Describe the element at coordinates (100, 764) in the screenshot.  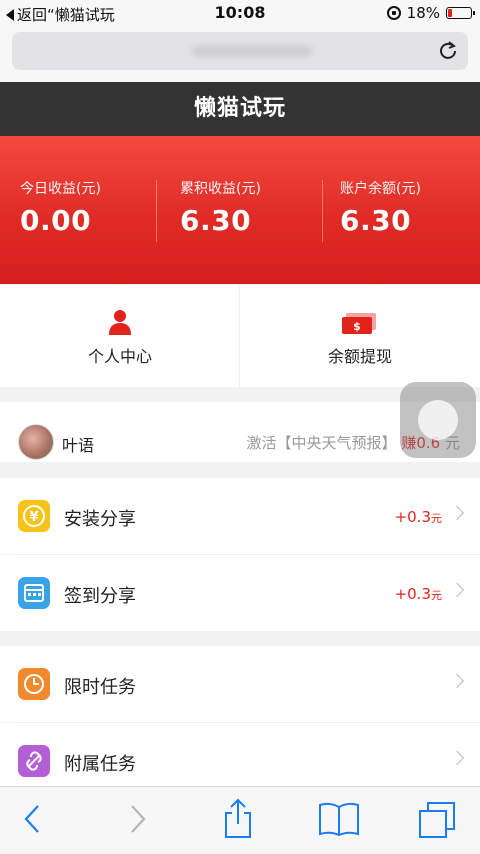
I see `task-title: 附属任务` at that location.